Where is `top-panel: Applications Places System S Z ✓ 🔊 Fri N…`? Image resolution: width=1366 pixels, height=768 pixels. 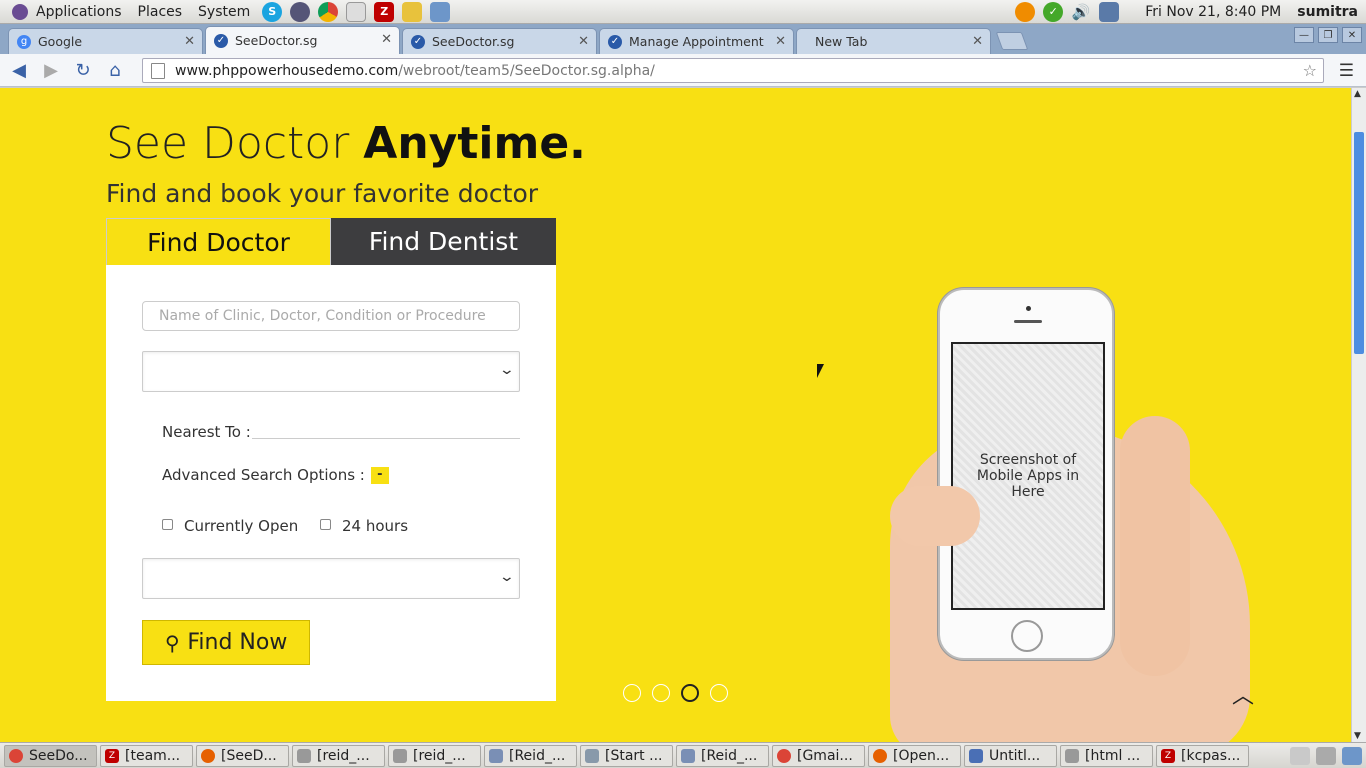
top-panel: Applications Places System S Z ✓ 🔊 Fri N… is located at coordinates (683, 12).